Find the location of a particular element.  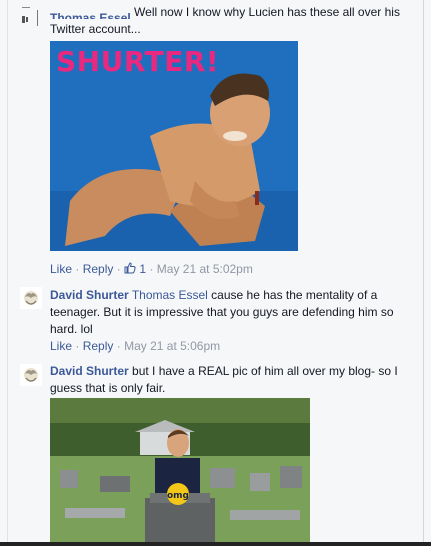

bottom-bar is located at coordinates (215, 544).